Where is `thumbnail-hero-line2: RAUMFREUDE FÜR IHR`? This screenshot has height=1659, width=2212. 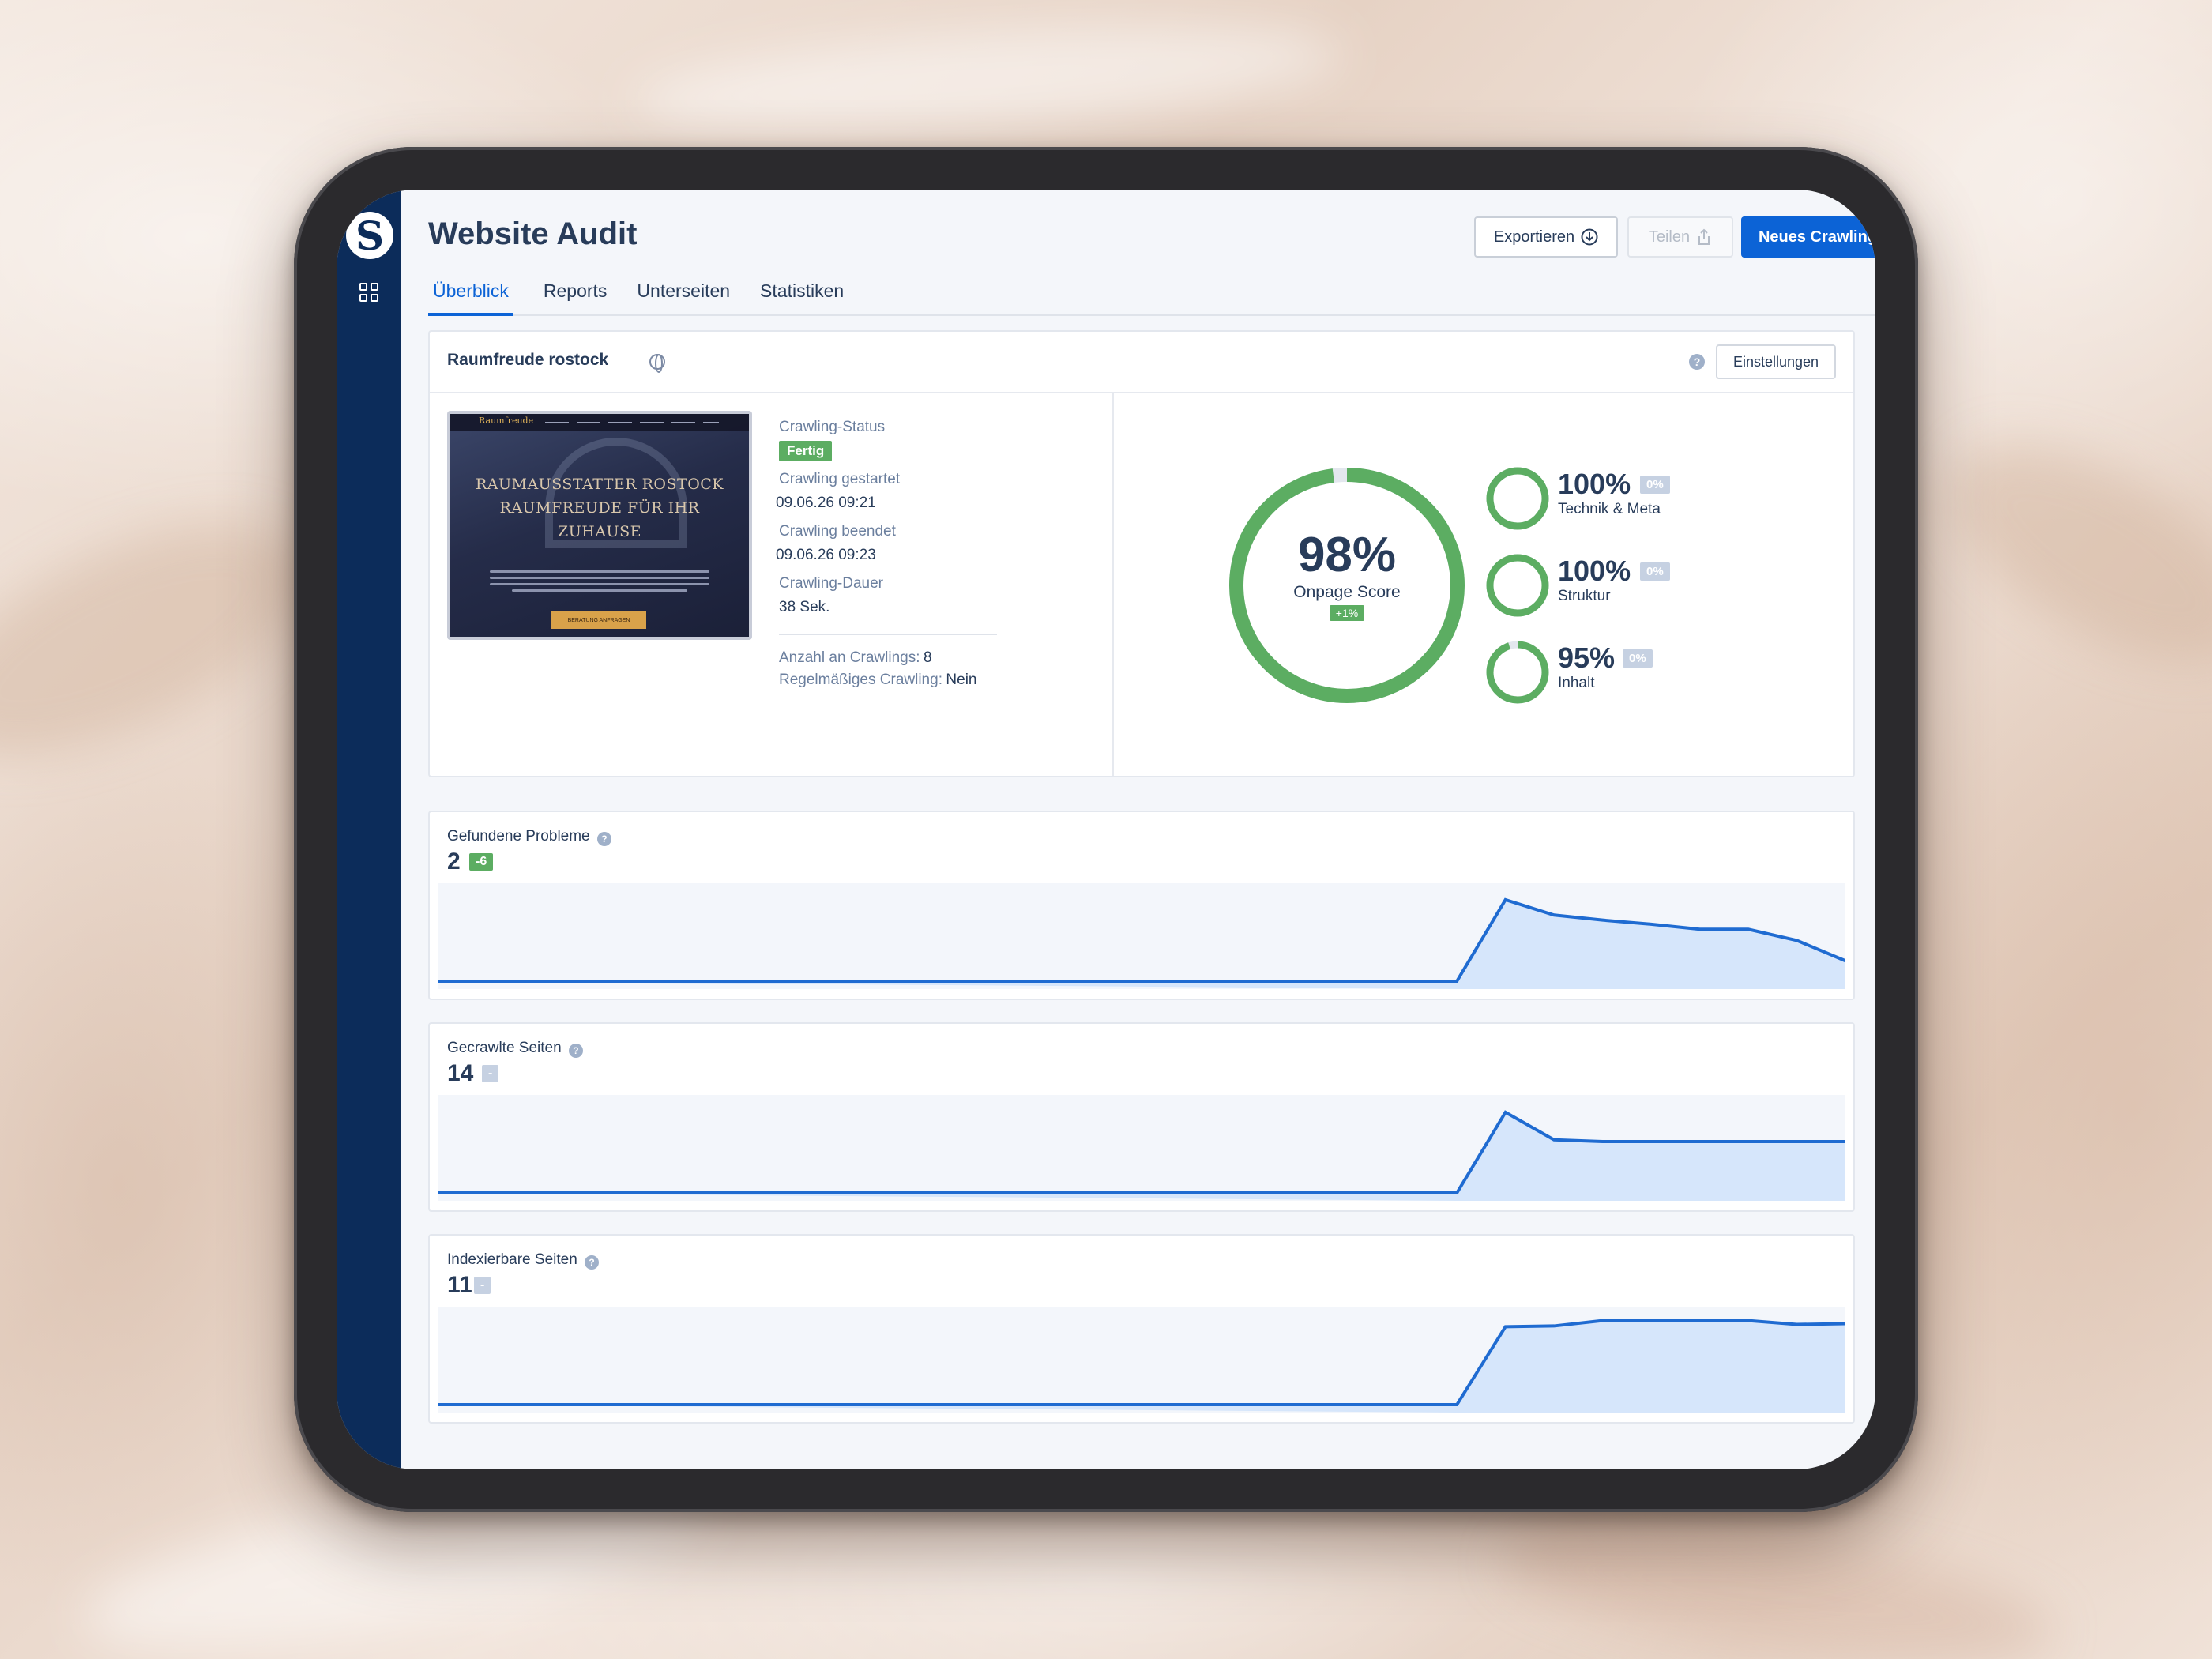 thumbnail-hero-line2: RAUMFREUDE FÜR IHR is located at coordinates (599, 508).